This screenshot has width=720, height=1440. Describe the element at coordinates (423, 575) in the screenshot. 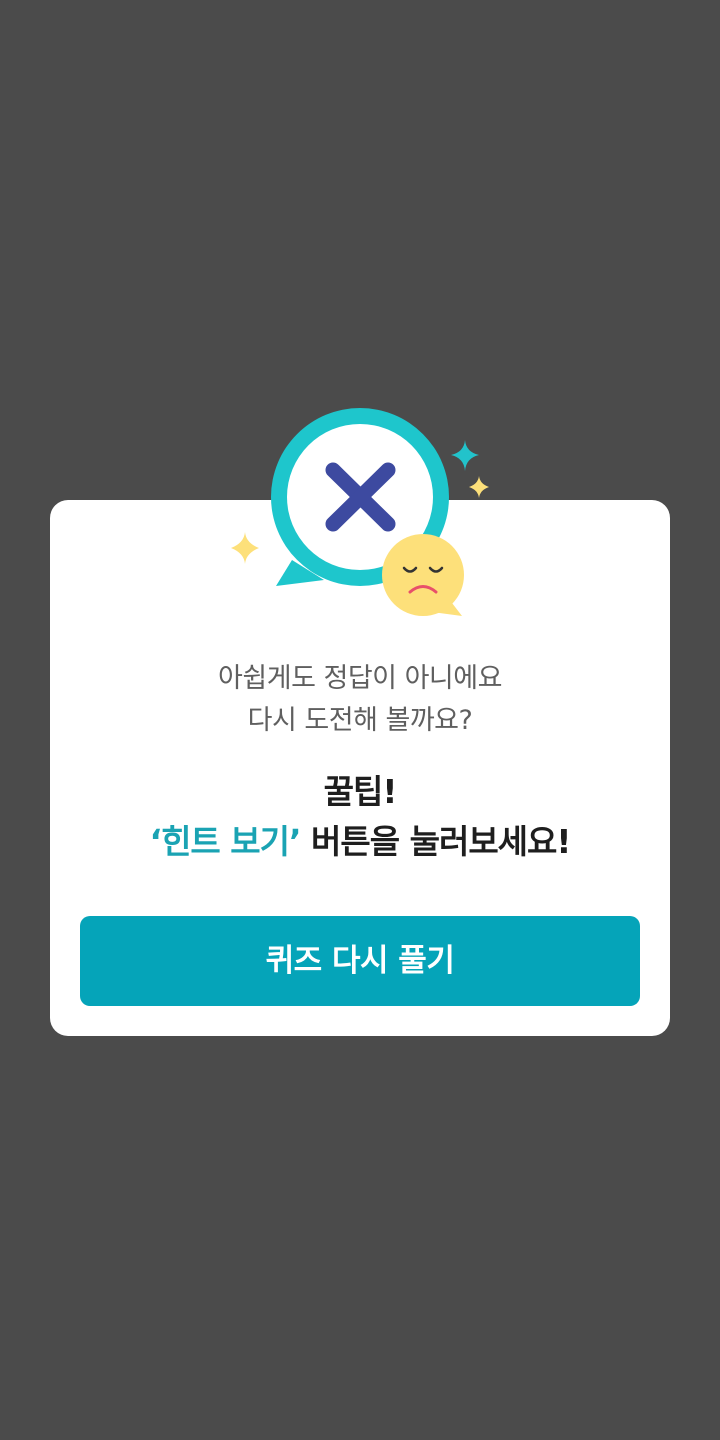

I see `sad-face-icon` at that location.